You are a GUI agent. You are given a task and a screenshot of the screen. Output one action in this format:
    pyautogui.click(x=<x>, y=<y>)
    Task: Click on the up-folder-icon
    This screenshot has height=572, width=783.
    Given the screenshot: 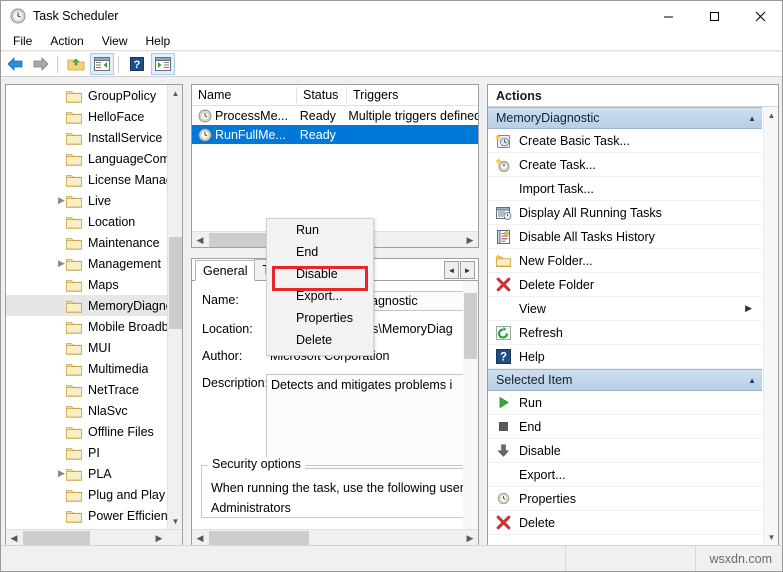 What is the action you would take?
    pyautogui.click(x=76, y=64)
    